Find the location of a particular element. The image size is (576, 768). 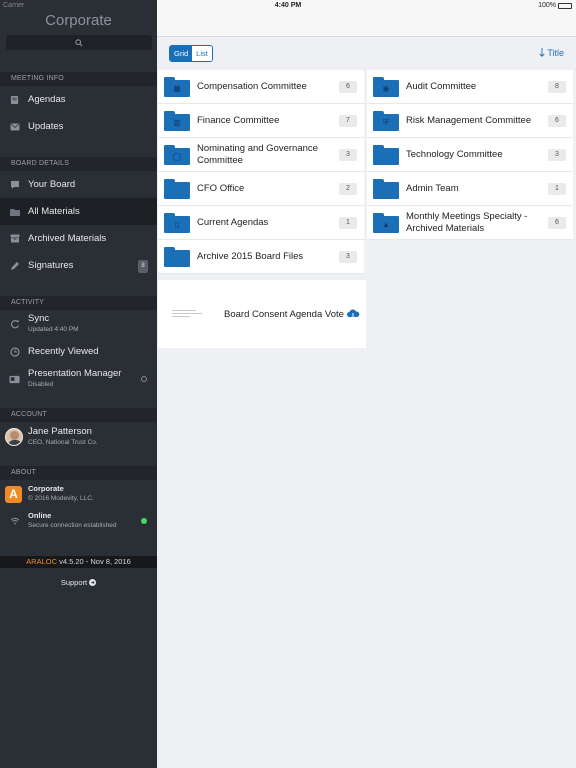

folder-card: ◯ Nominating and Governance Committee 3 is located at coordinates (261, 155).